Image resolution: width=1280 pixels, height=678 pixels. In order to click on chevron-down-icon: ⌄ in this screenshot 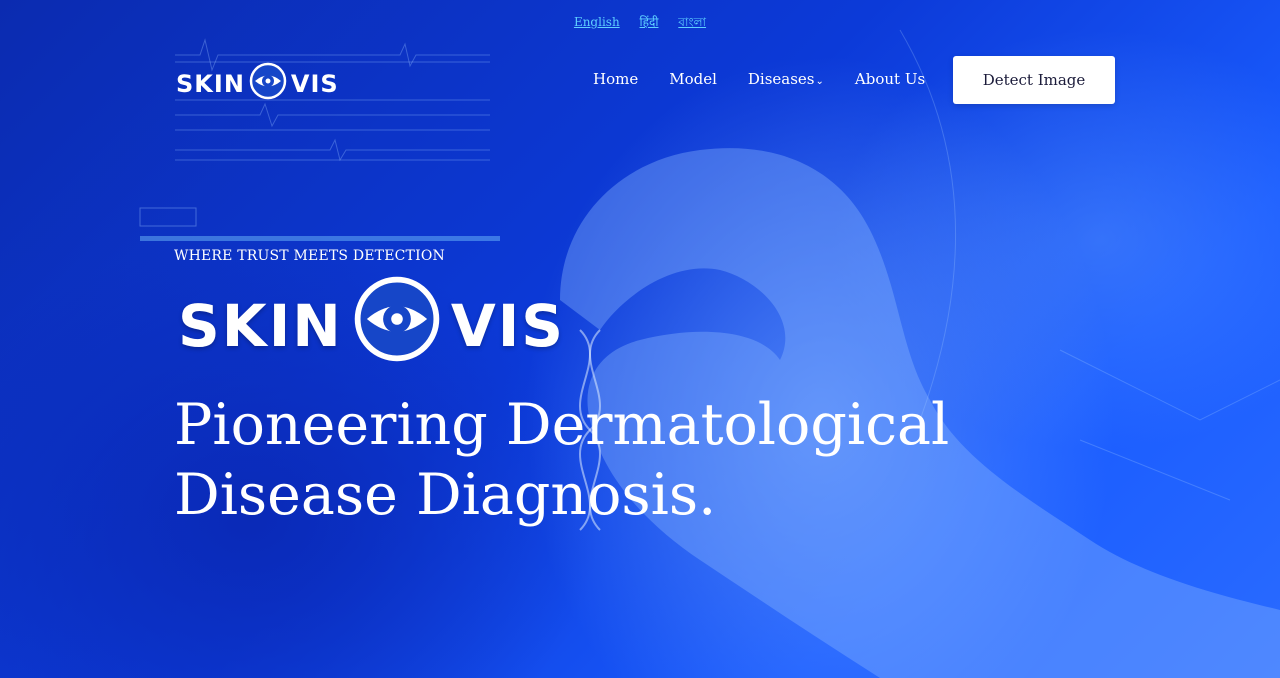, I will do `click(819, 81)`.